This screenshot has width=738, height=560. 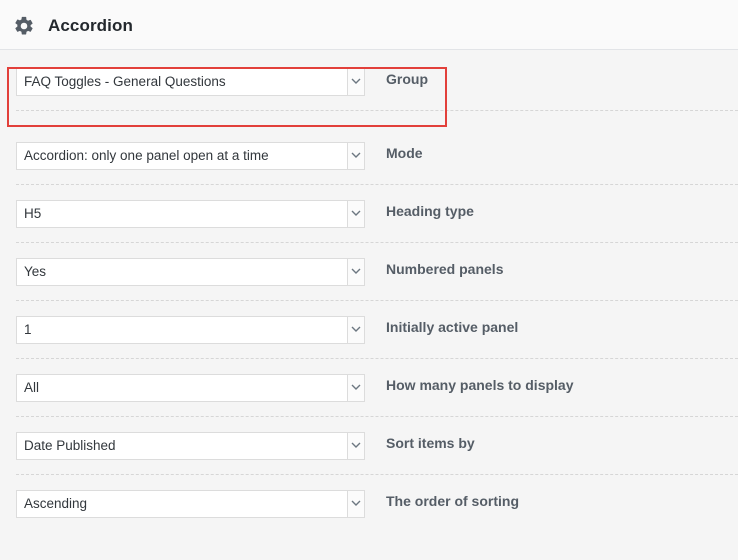 I want to click on select-value: Ascending, so click(x=56, y=503).